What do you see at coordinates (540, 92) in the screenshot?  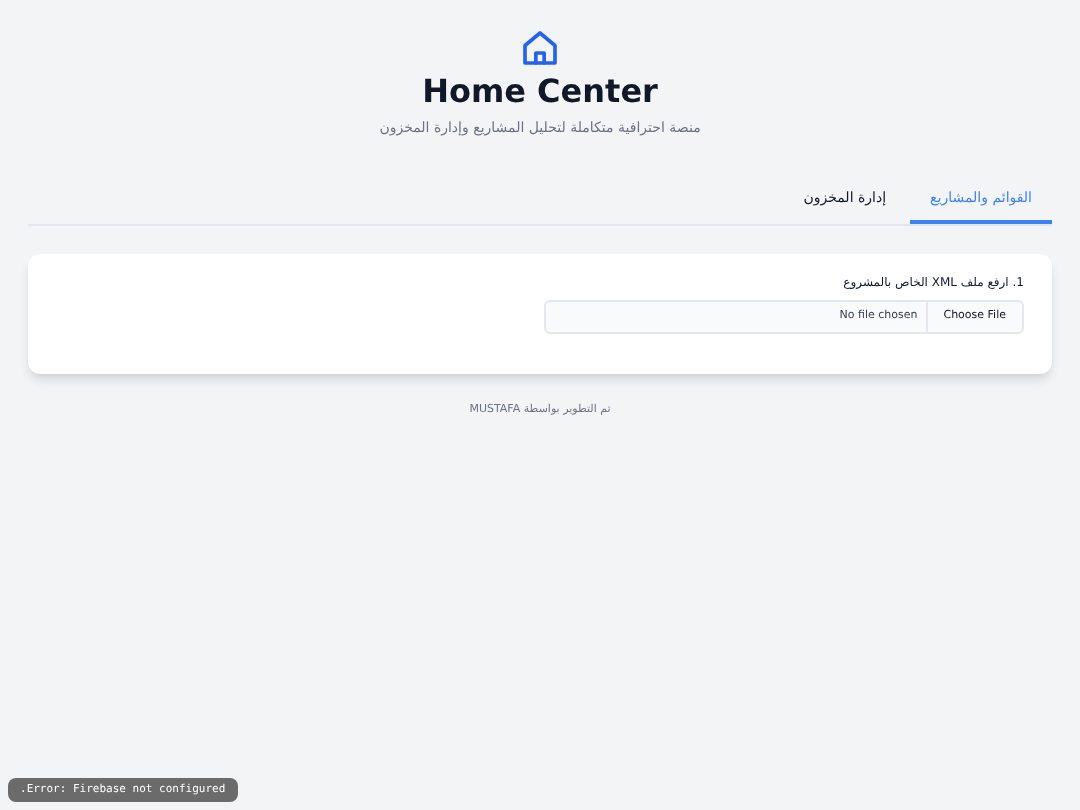 I see `app-title: Home Center` at bounding box center [540, 92].